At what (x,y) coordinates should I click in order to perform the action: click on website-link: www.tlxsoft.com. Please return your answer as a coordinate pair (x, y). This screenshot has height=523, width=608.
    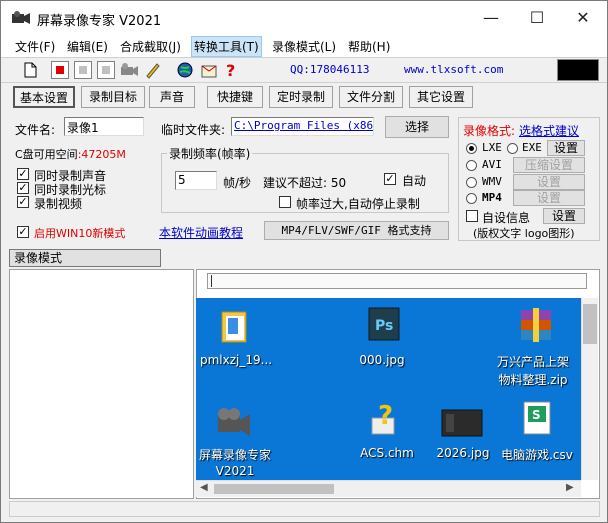
    Looking at the image, I should click on (453, 69).